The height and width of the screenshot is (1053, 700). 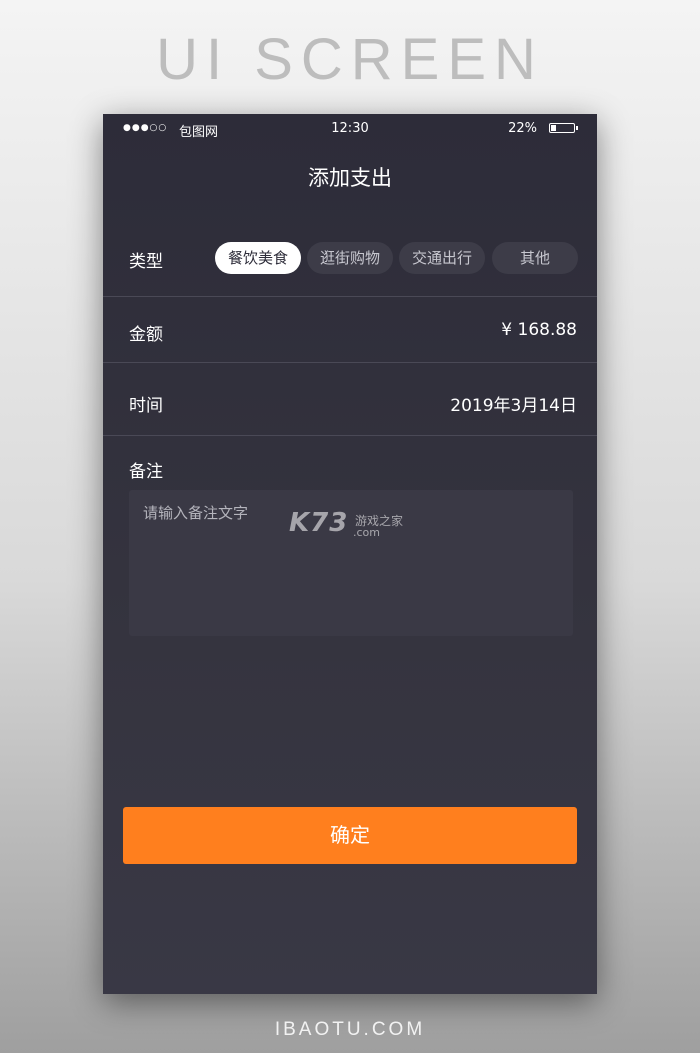 I want to click on note-label: 备注, so click(x=146, y=472).